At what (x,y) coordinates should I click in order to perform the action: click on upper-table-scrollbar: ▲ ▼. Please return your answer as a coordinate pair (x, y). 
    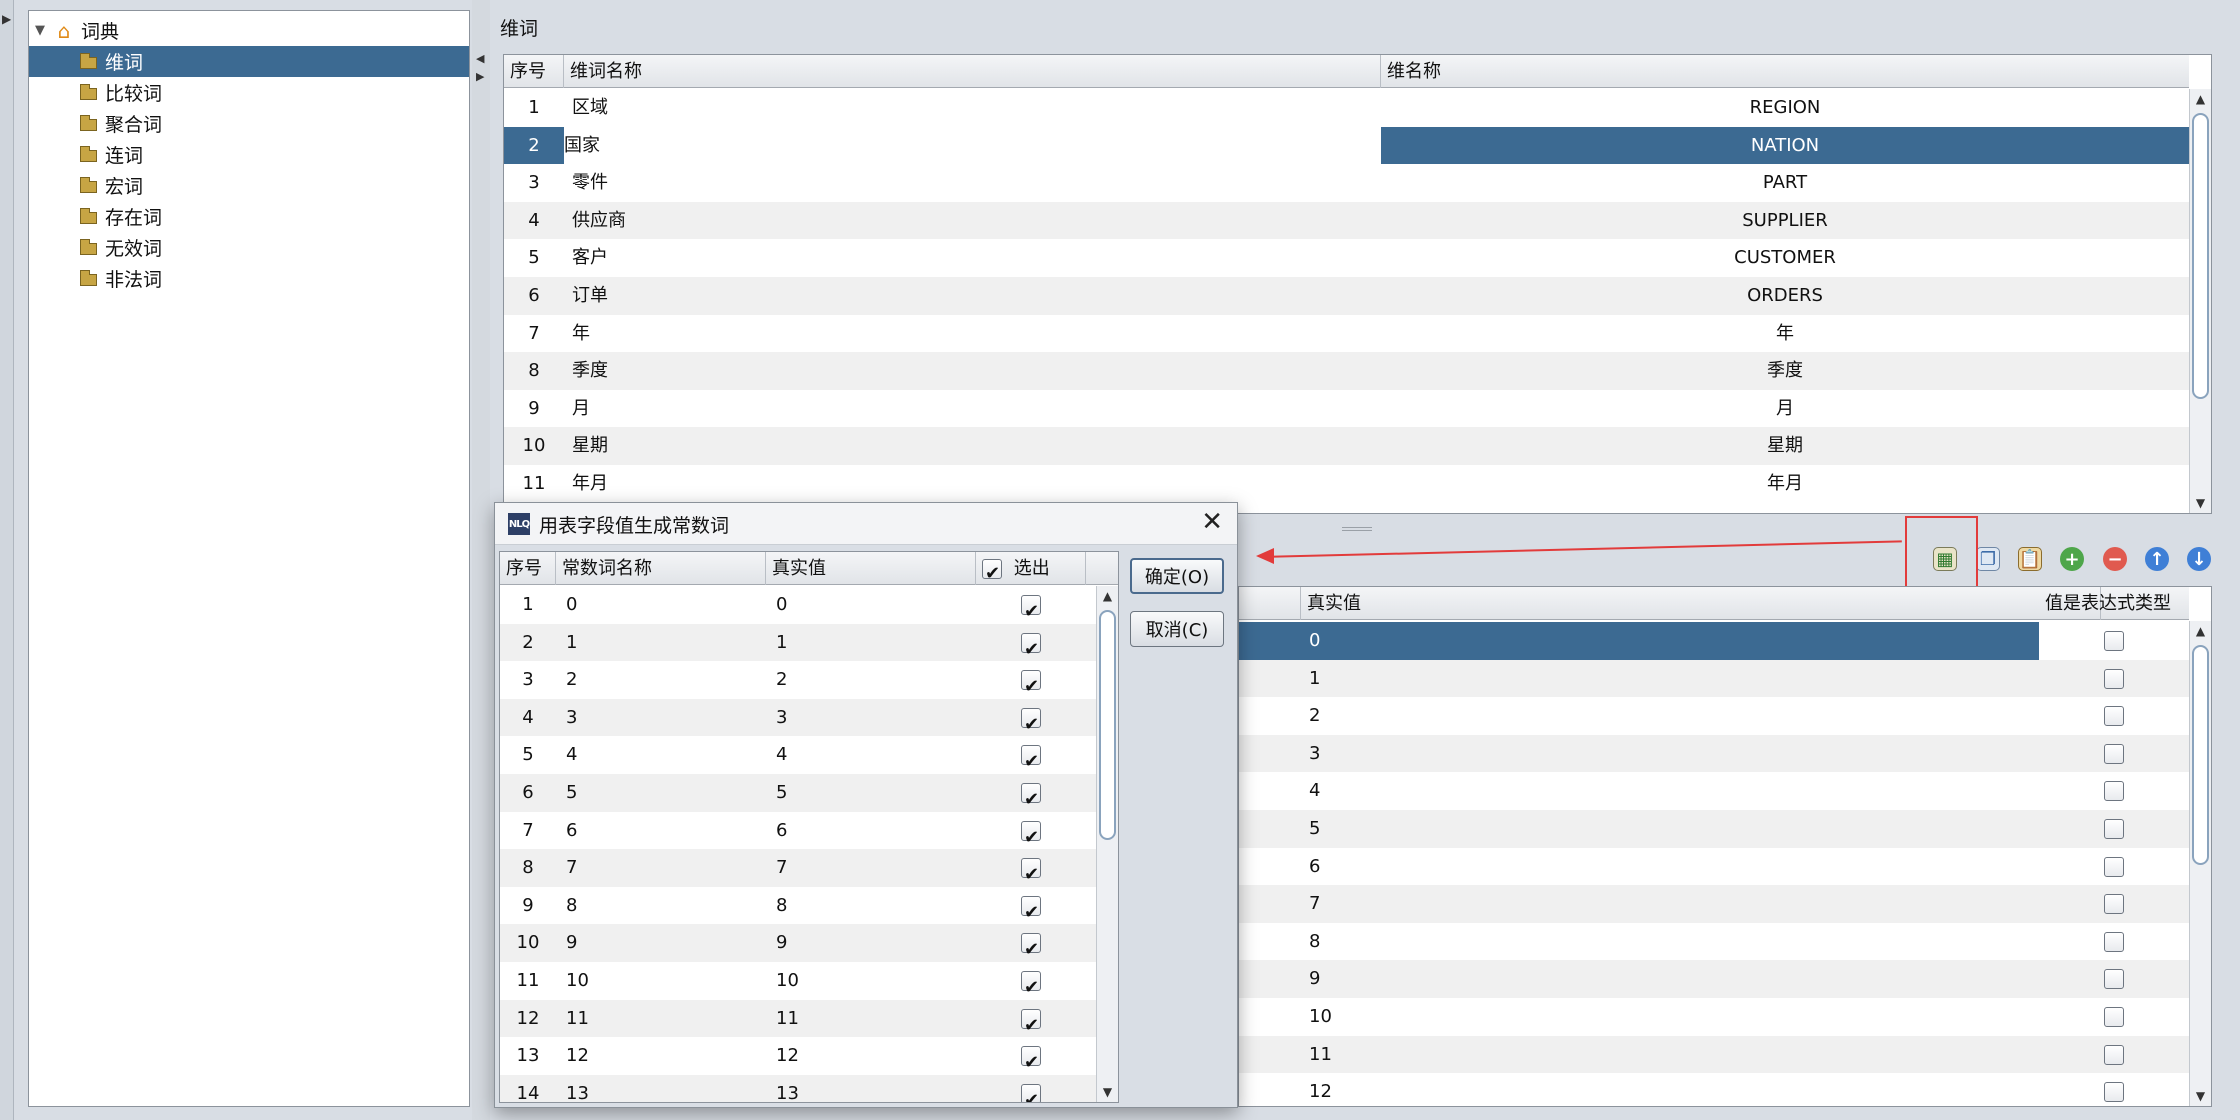
    Looking at the image, I should click on (2200, 301).